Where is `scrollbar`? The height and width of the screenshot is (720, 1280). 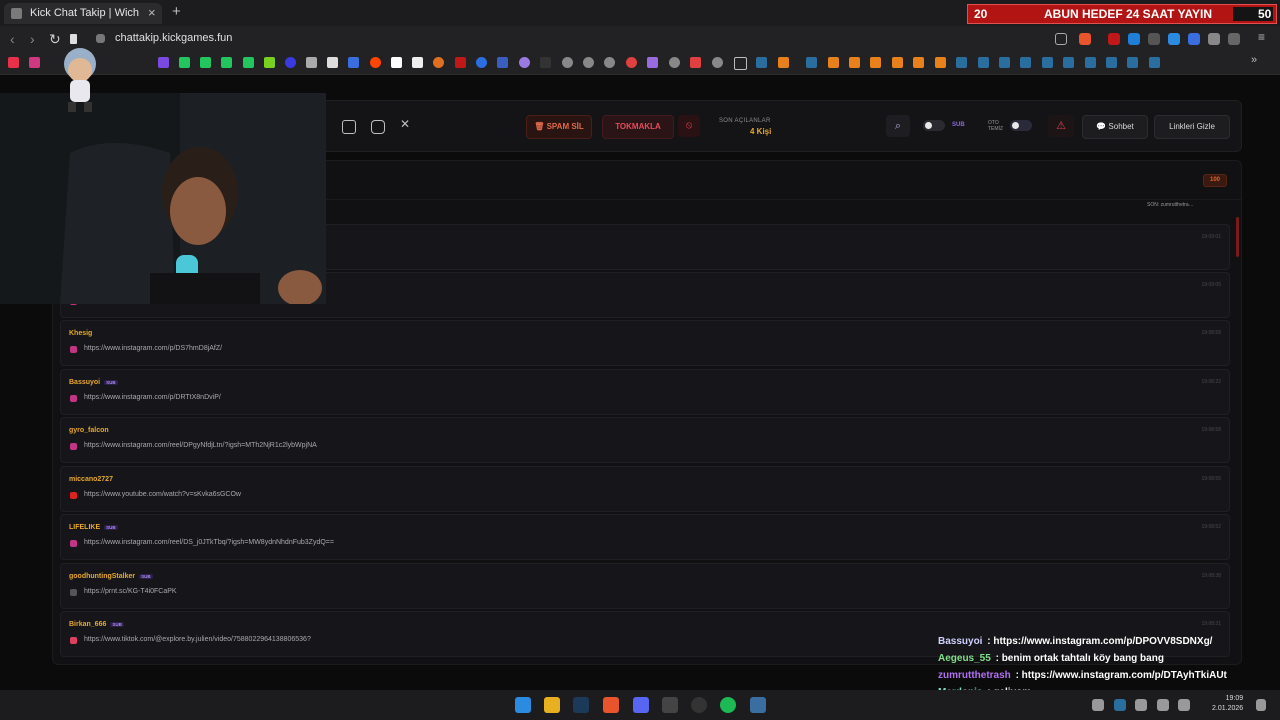 scrollbar is located at coordinates (1237, 237).